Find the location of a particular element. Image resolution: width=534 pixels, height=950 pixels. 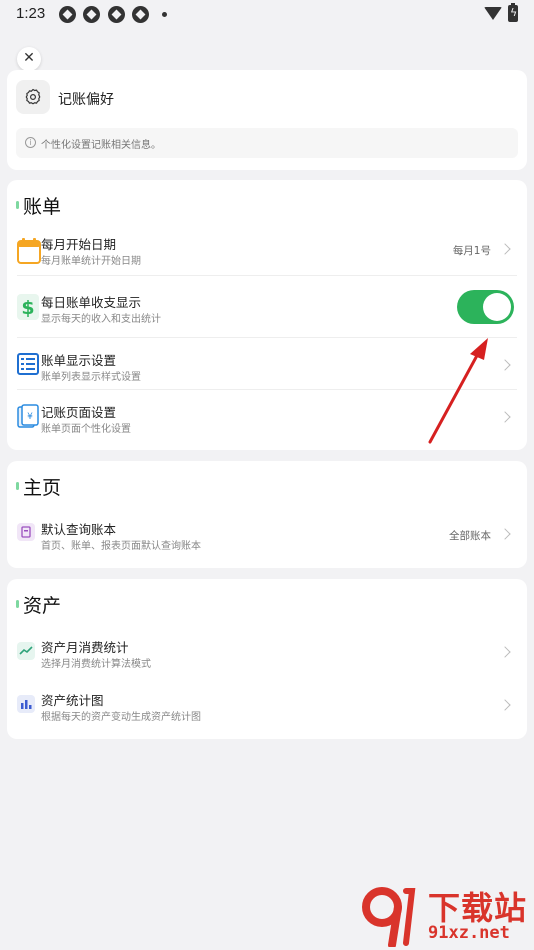

dollar-icon: $ is located at coordinates (28, 307).